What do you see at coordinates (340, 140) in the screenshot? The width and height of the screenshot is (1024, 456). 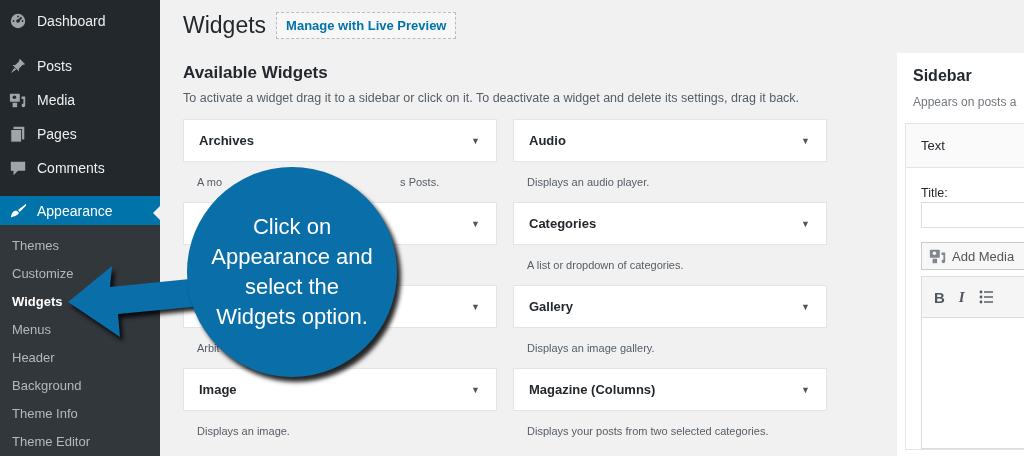 I see `widget-card: Archives ▼` at bounding box center [340, 140].